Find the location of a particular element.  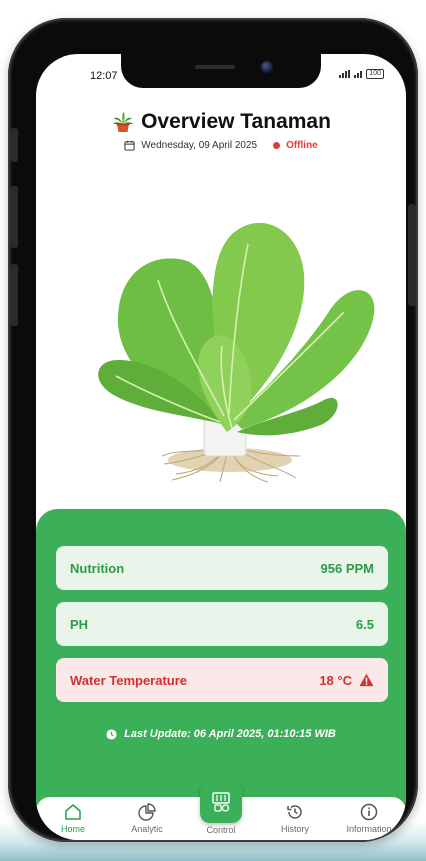

nav-label: Analytic is located at coordinates (147, 829).